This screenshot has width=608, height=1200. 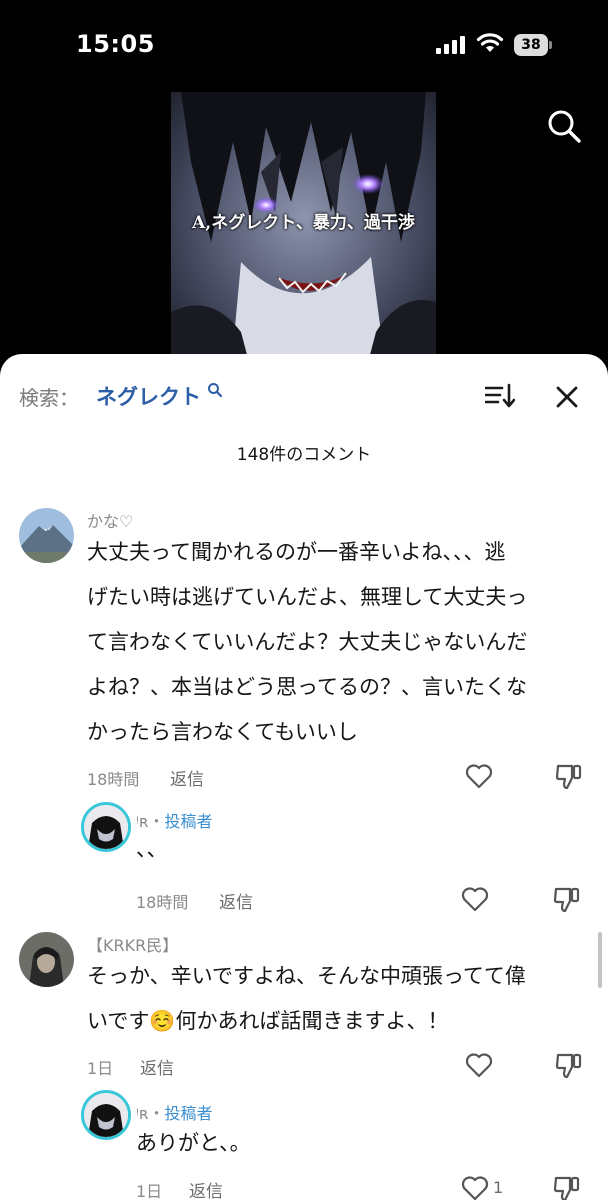 I want to click on video-thumbnail: A,ネグレクト、暴力、過干渉, so click(x=303, y=231).